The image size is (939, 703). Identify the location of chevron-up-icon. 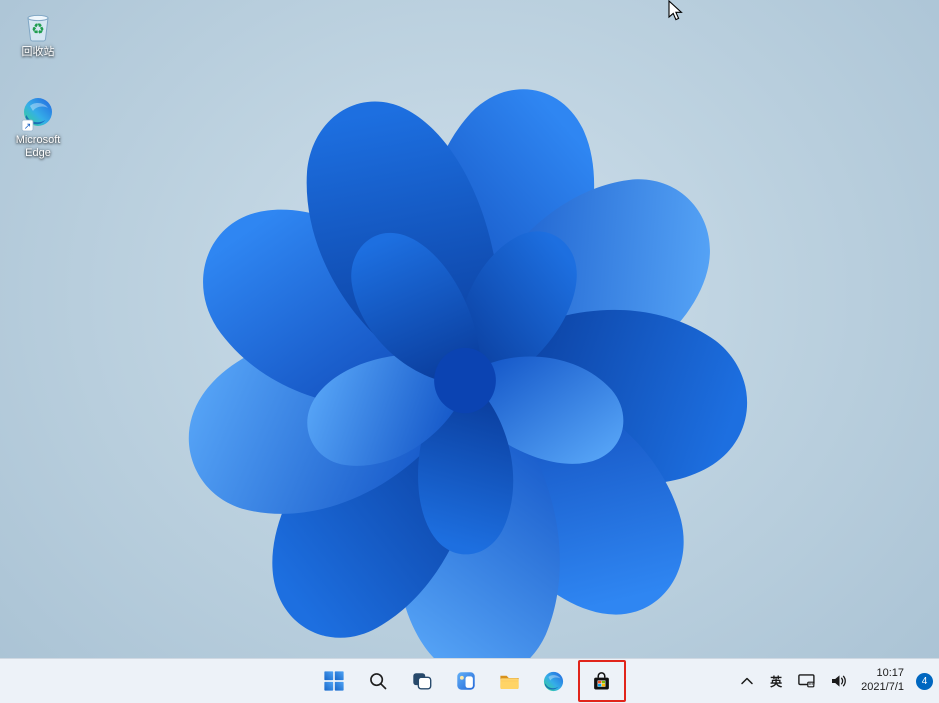
(747, 681).